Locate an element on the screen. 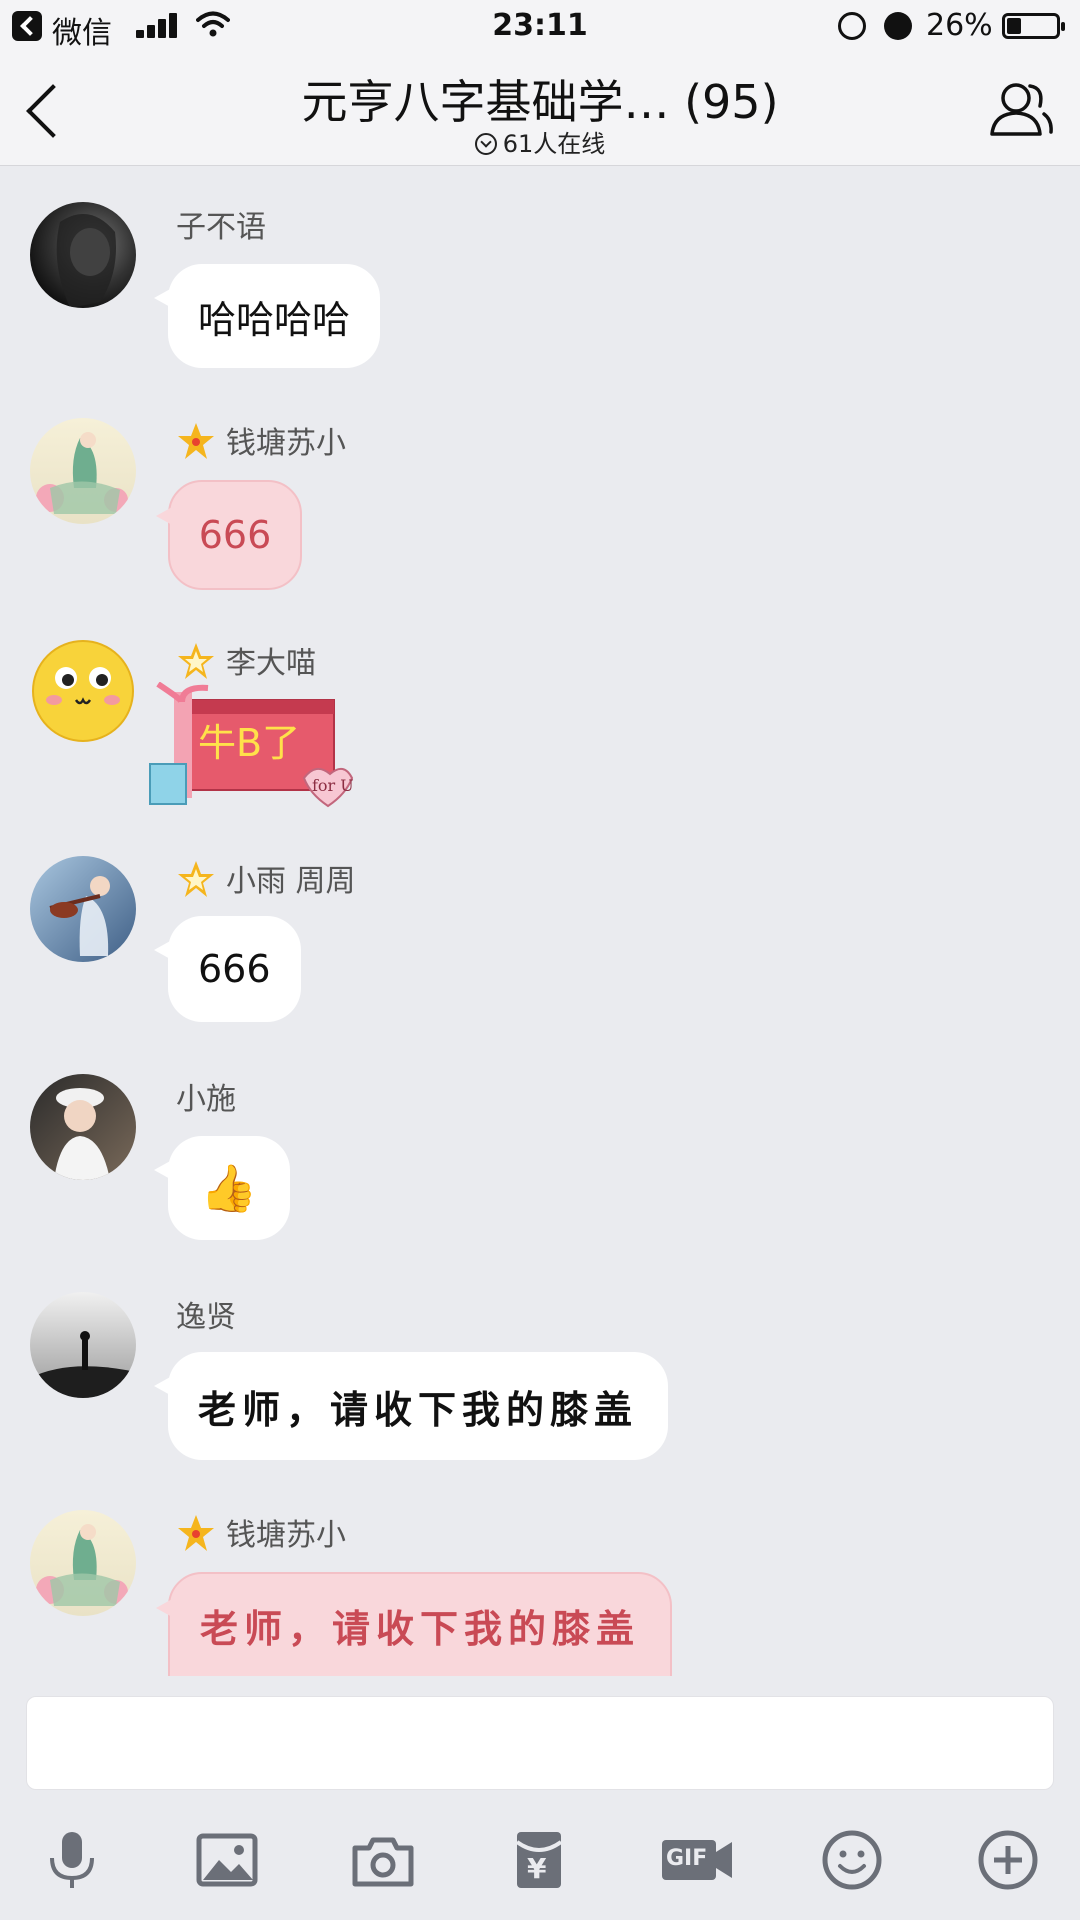  sender-name: 子不语 is located at coordinates (221, 227).